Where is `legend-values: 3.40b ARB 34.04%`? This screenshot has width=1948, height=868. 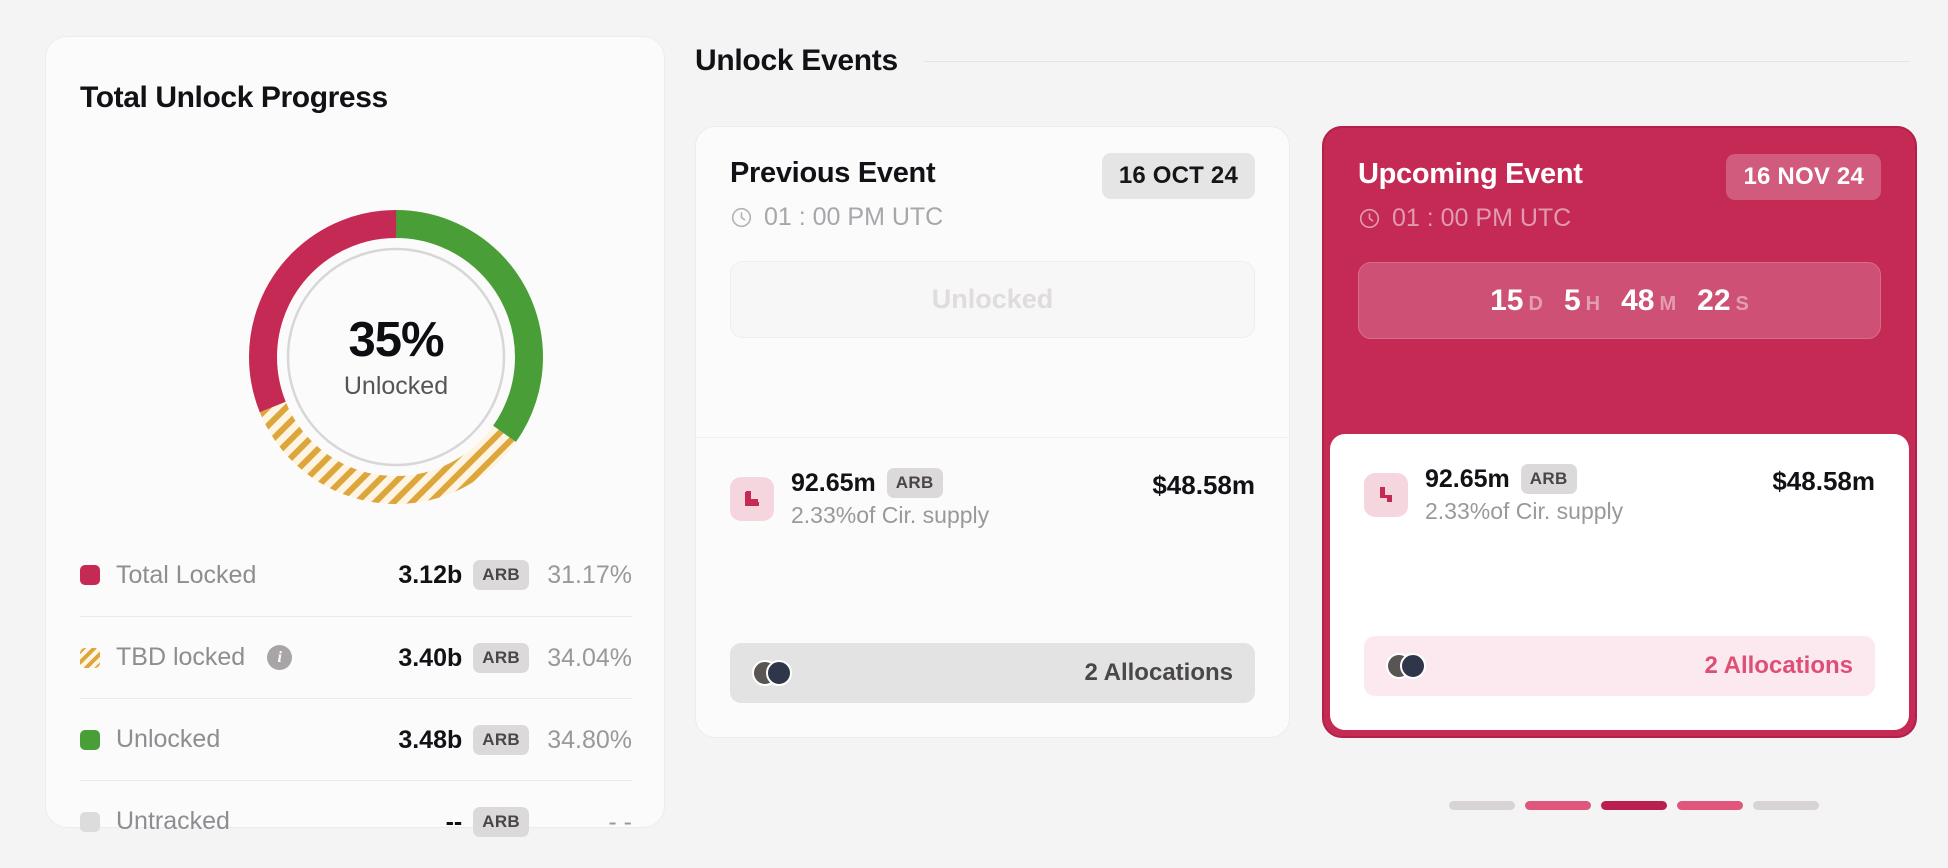 legend-values: 3.40b ARB 34.04% is located at coordinates (515, 658).